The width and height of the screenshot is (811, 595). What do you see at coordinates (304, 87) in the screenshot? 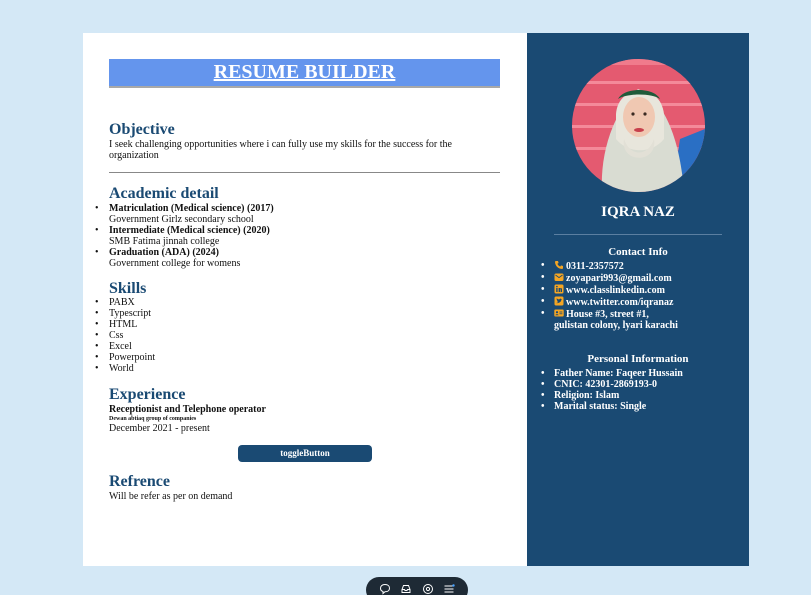
I see `banner-divider` at bounding box center [304, 87].